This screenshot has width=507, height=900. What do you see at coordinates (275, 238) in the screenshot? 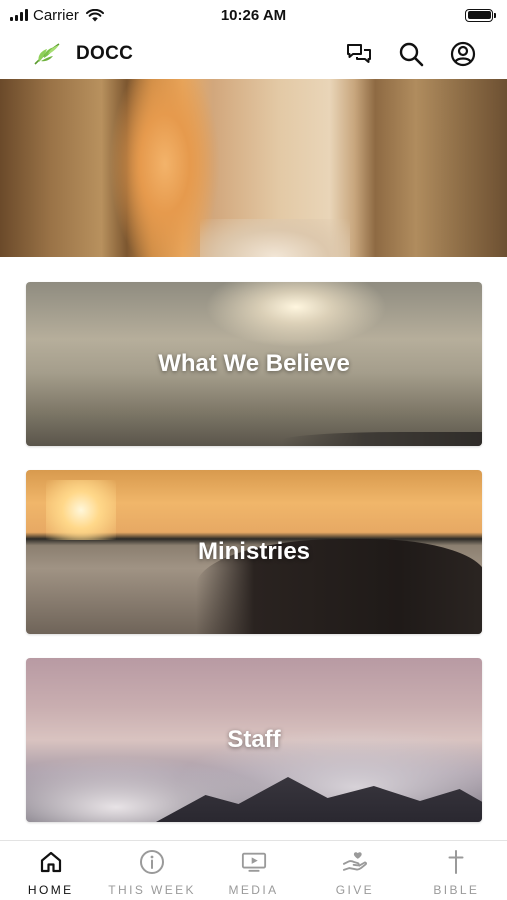
I see `hero-rocks` at bounding box center [275, 238].